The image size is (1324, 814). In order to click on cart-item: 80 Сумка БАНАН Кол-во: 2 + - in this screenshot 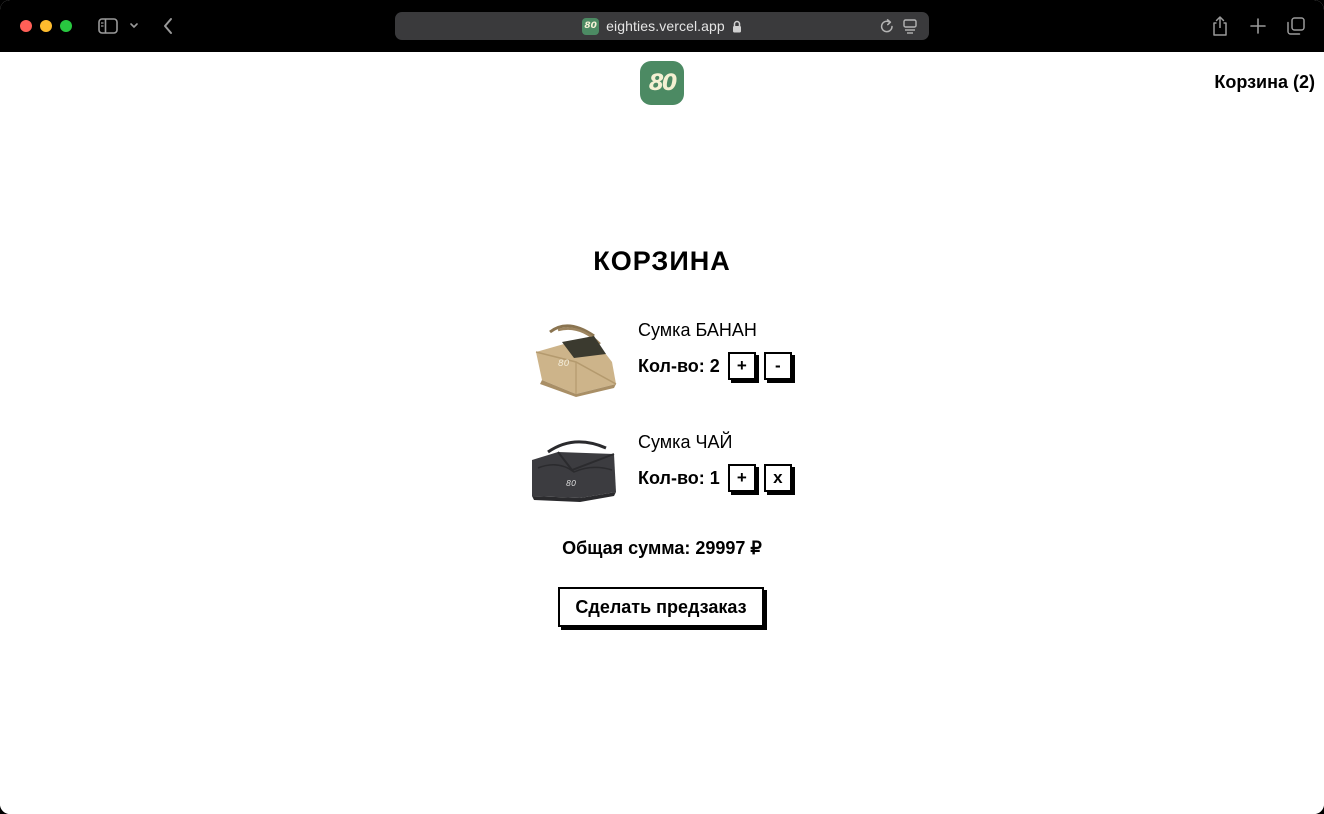, I will do `click(678, 358)`.